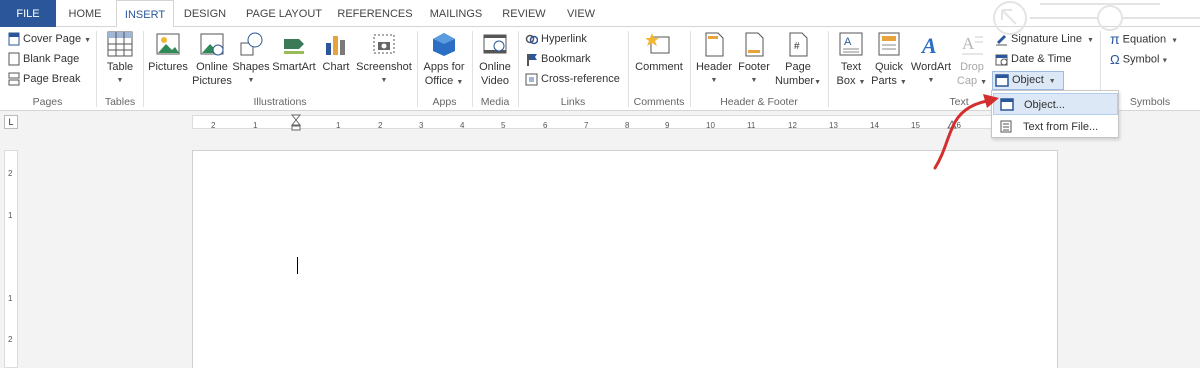 This screenshot has height=368, width=1200. What do you see at coordinates (851, 60) in the screenshot?
I see `text-box-button: A Text Box ▼` at bounding box center [851, 60].